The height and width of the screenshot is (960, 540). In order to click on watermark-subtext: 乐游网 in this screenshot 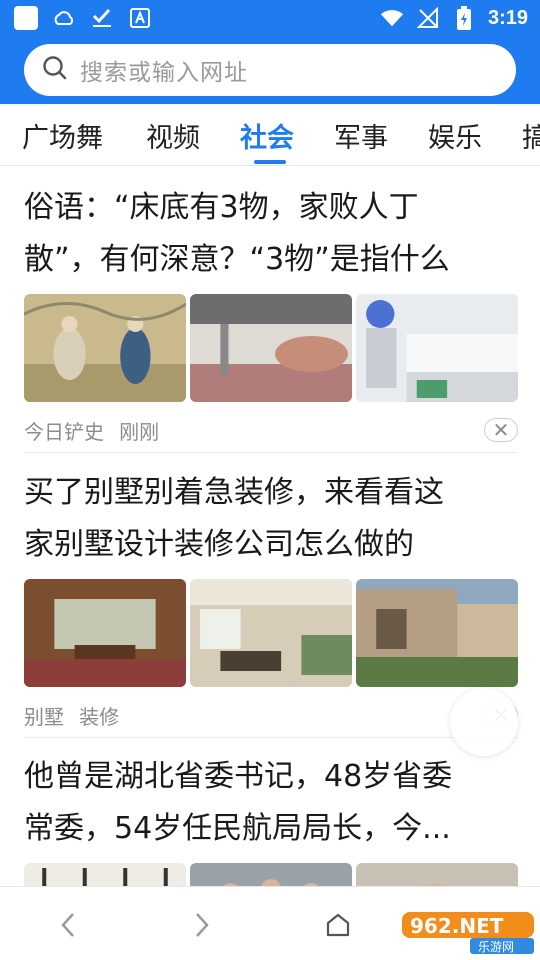, I will do `click(496, 947)`.